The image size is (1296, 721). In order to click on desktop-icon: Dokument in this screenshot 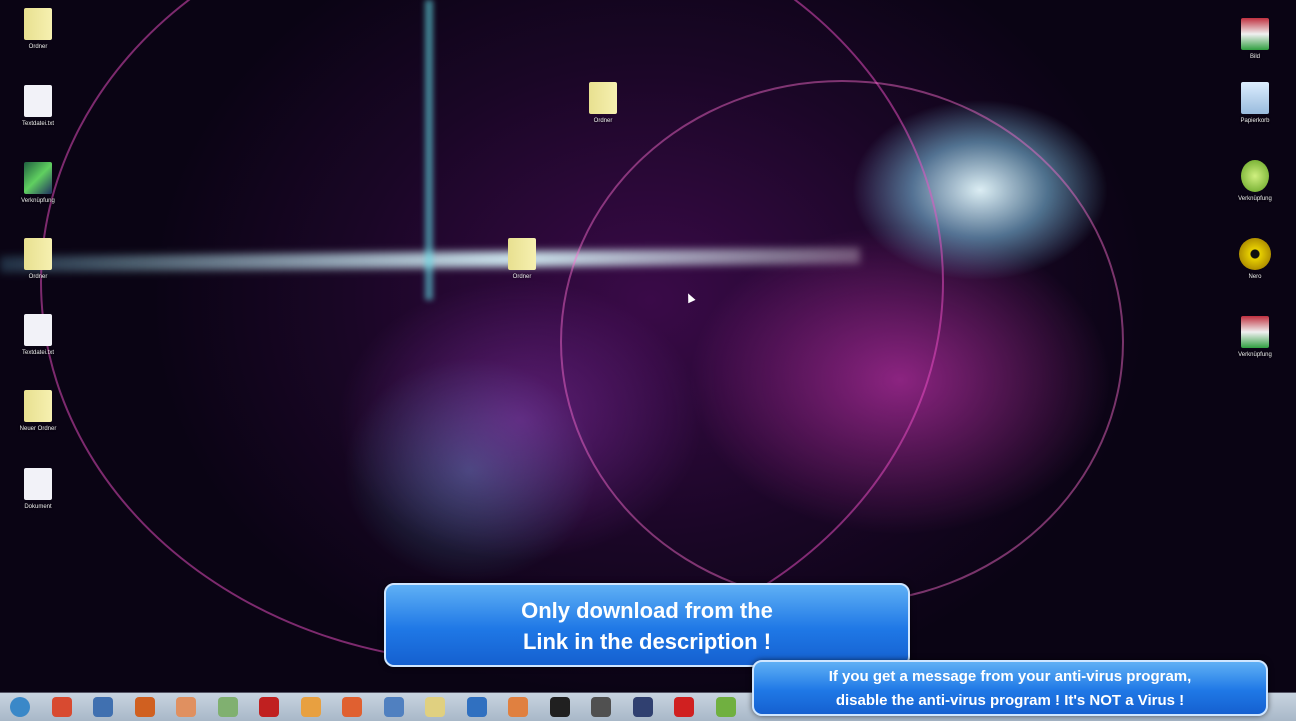, I will do `click(39, 489)`.